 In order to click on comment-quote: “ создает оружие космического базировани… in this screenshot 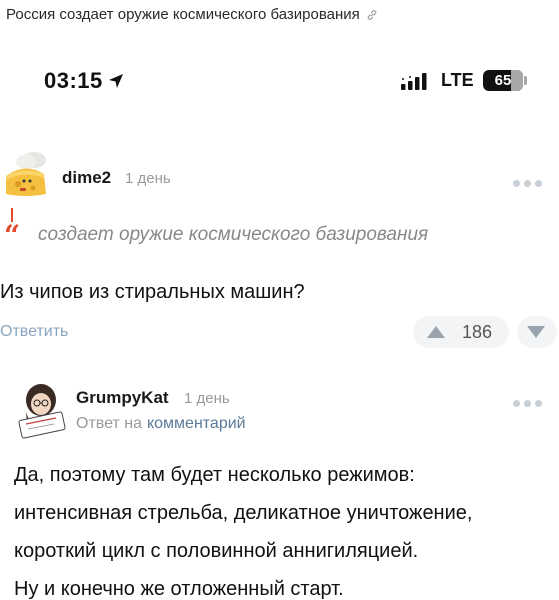, I will do `click(279, 230)`.